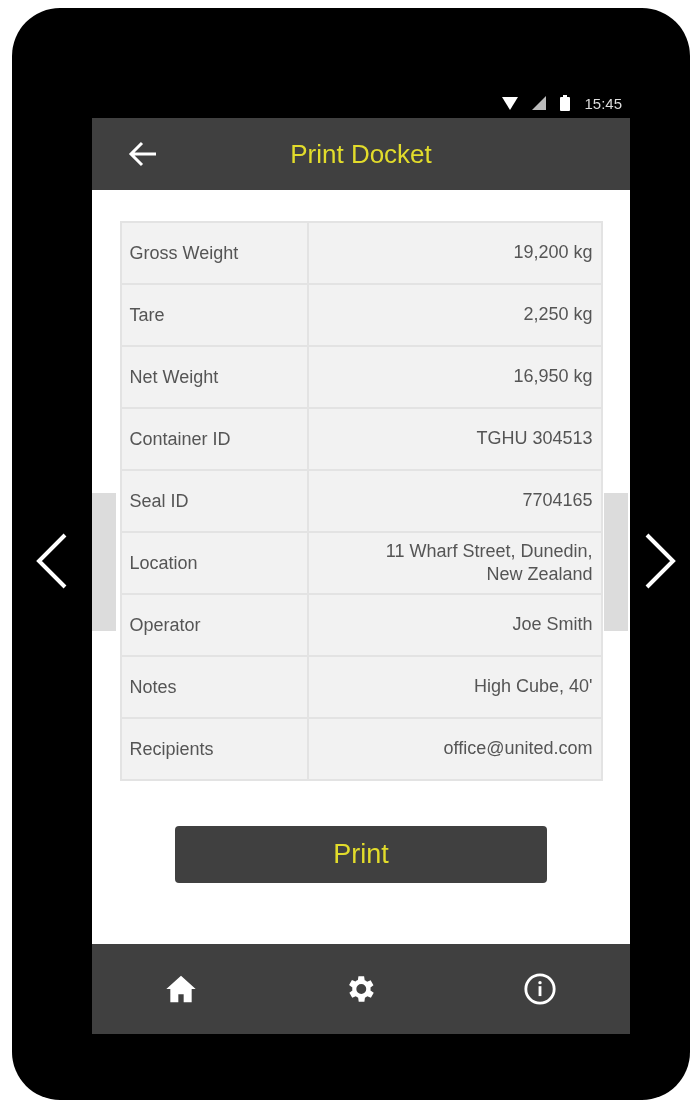 This screenshot has width=695, height=1109. Describe the element at coordinates (510, 103) in the screenshot. I see `wifi-icon` at that location.